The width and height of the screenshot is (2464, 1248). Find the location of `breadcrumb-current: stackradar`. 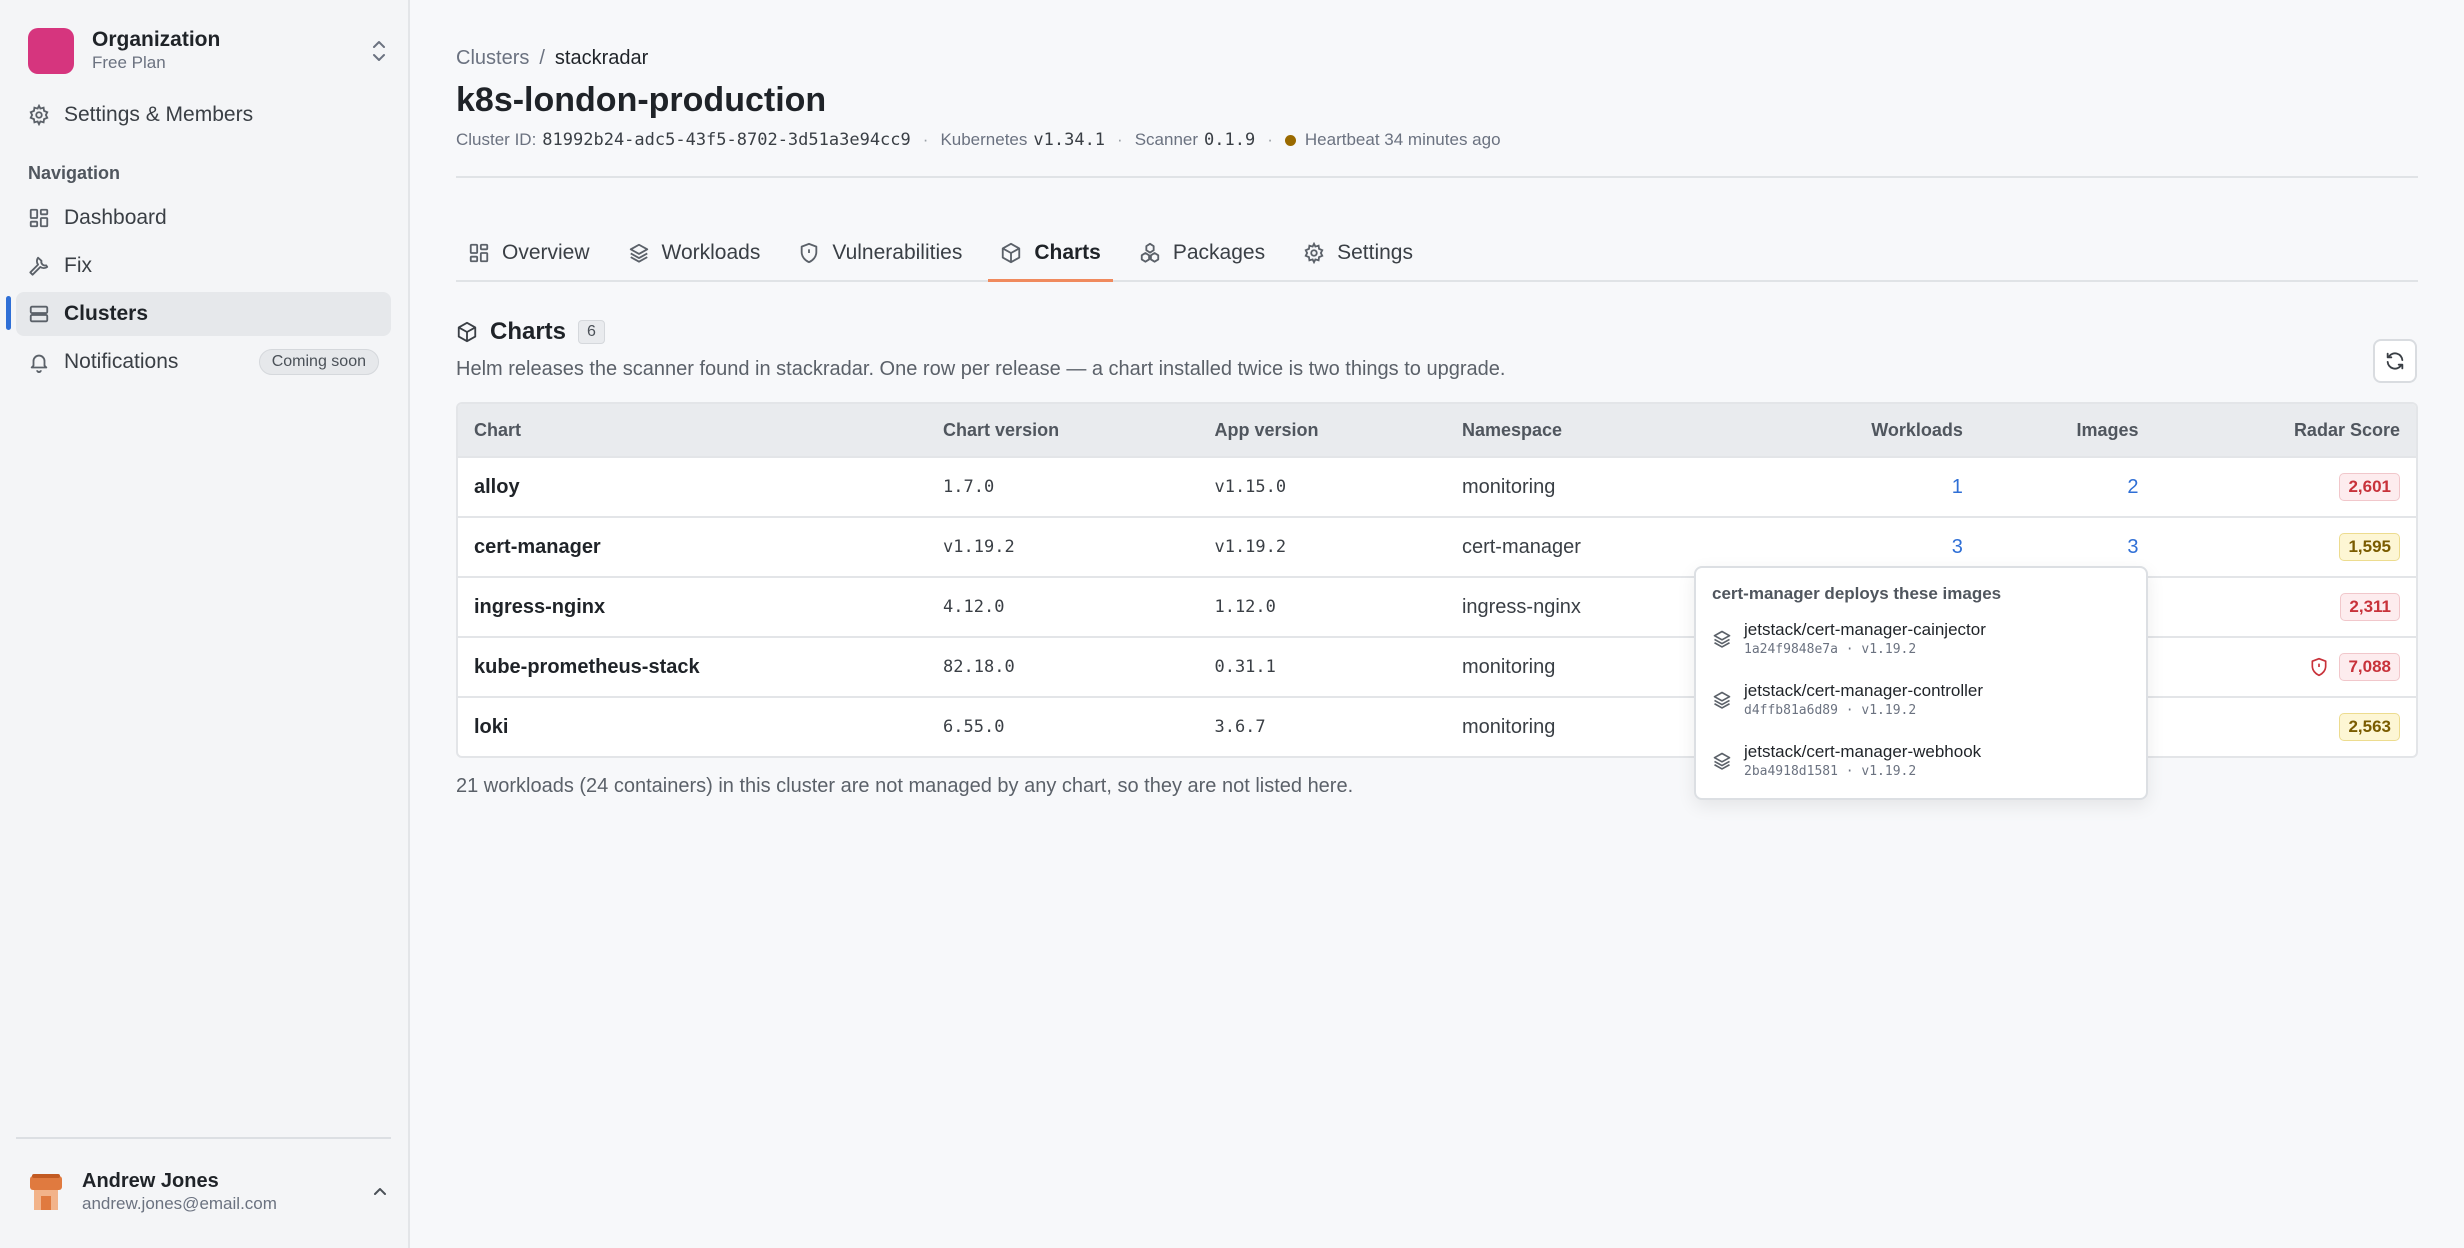

breadcrumb-current: stackradar is located at coordinates (601, 58).